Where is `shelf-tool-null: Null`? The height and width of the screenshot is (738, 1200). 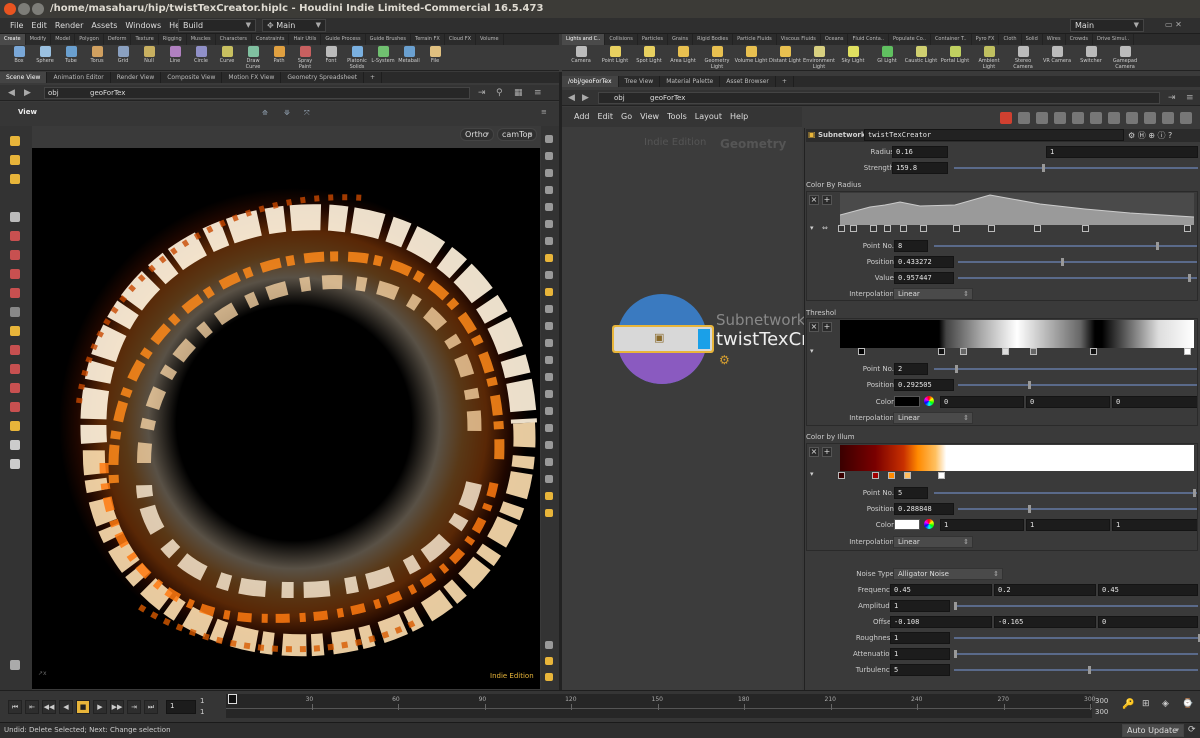
shelf-tool-null: Null is located at coordinates (149, 57).